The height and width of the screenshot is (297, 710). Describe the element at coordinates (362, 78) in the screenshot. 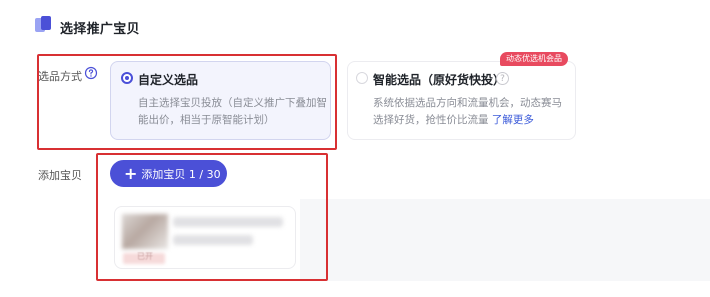

I see `smart-selection-radio` at that location.